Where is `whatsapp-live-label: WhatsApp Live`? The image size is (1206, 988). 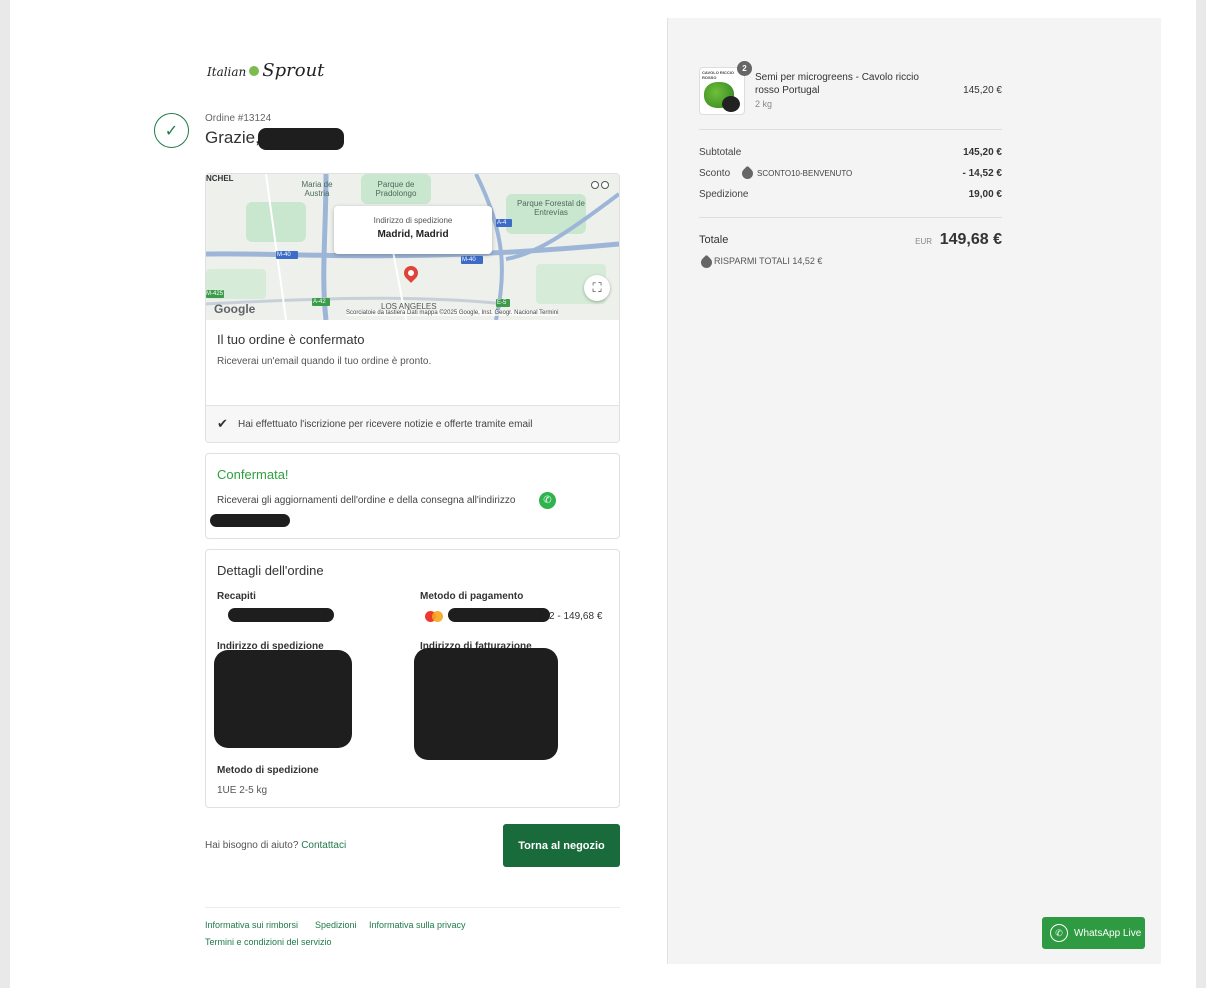 whatsapp-live-label: WhatsApp Live is located at coordinates (1108, 933).